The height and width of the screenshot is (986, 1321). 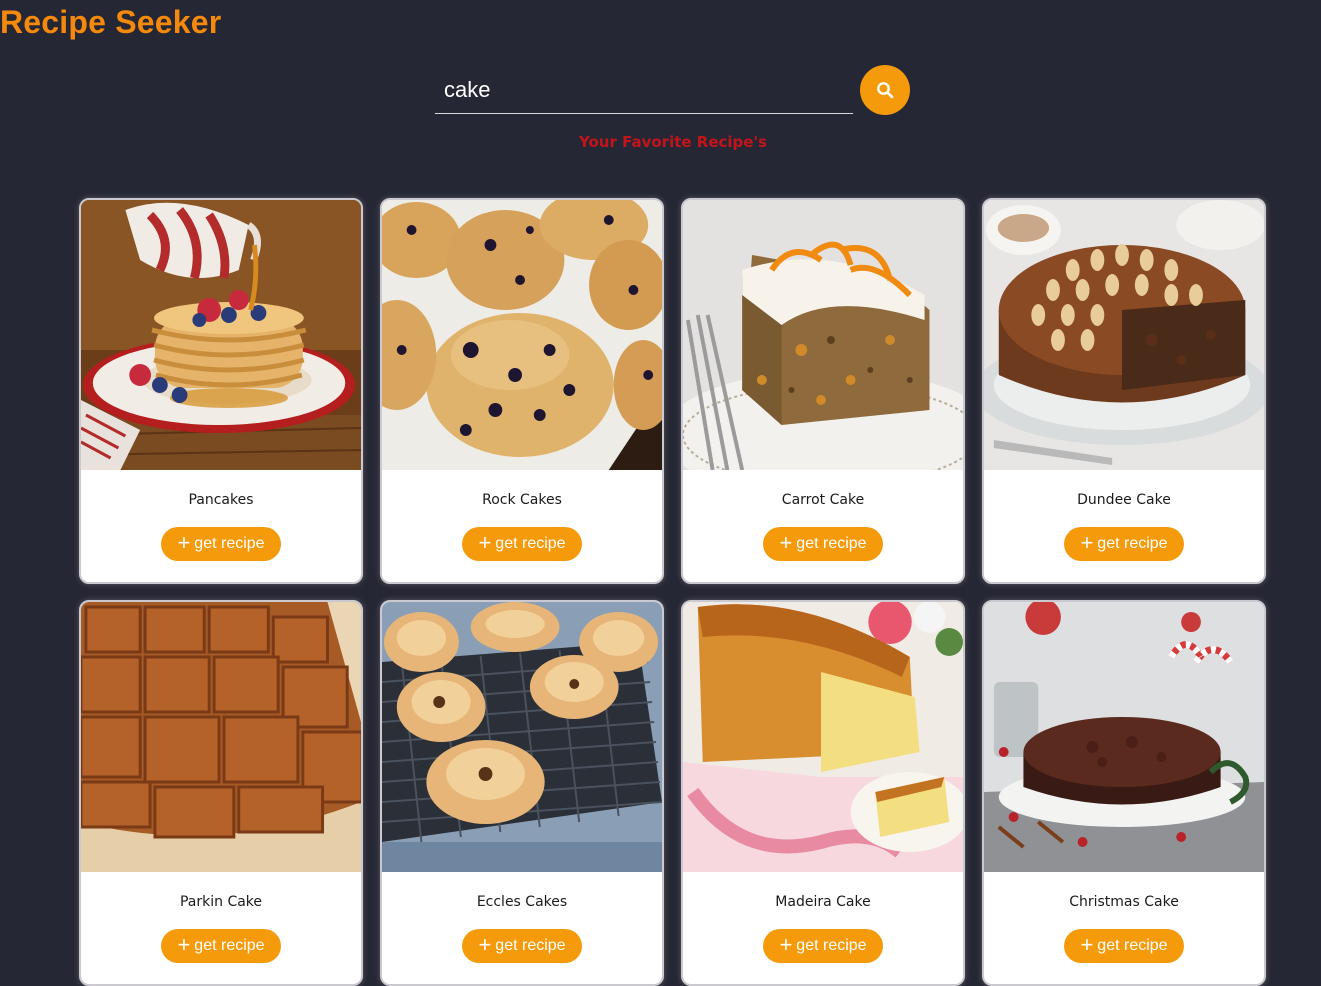 What do you see at coordinates (111, 22) in the screenshot?
I see `app-title: Recipe Seeker` at bounding box center [111, 22].